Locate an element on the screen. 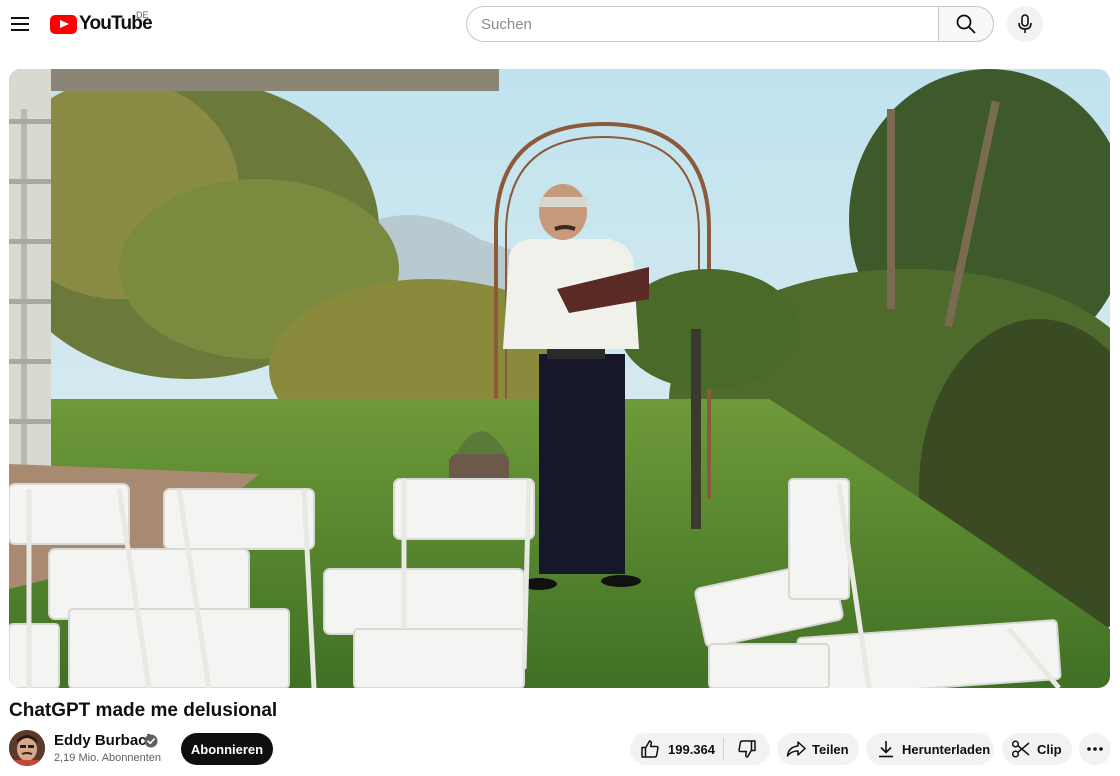 The image size is (1120, 776). search-button is located at coordinates (966, 24).